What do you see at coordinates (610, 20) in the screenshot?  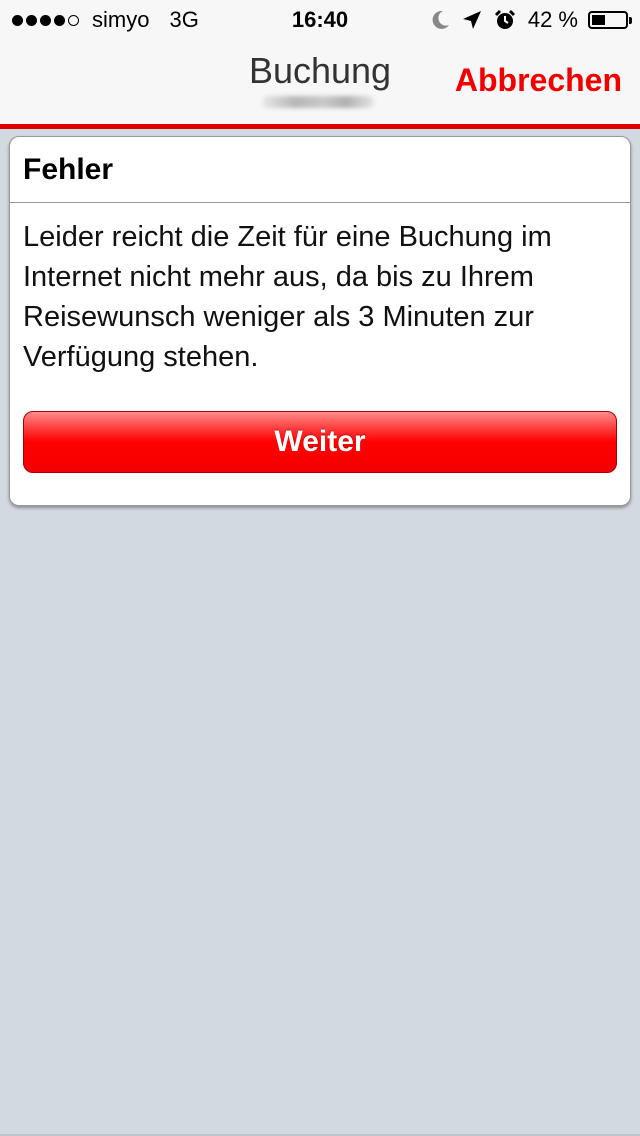 I see `battery-icon` at bounding box center [610, 20].